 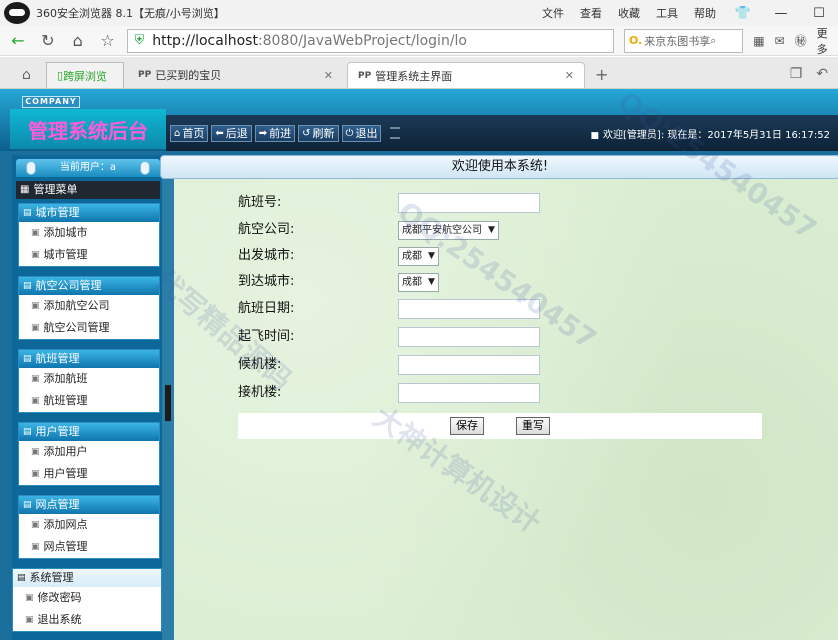 What do you see at coordinates (758, 41) in the screenshot?
I see `grid-icon: ▦` at bounding box center [758, 41].